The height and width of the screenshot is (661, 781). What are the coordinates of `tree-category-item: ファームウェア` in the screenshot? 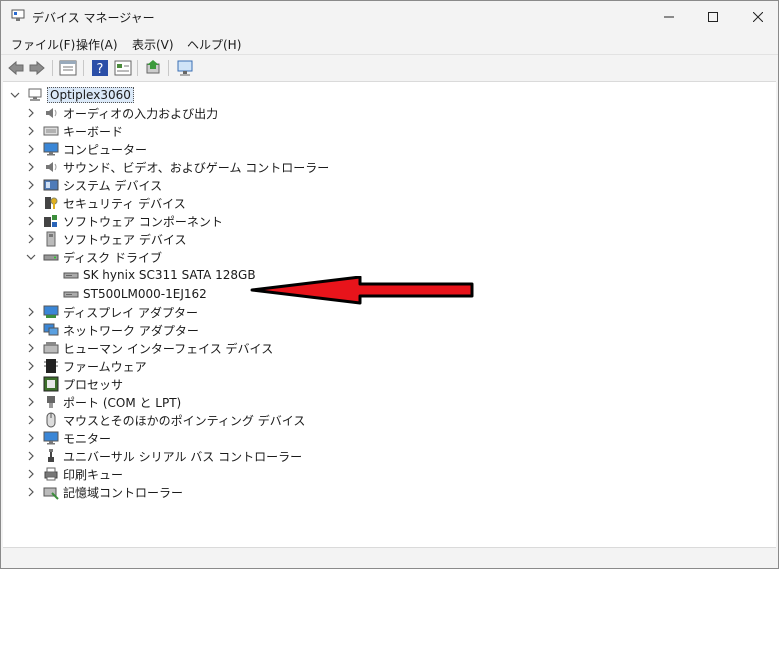 It's located at (86, 366).